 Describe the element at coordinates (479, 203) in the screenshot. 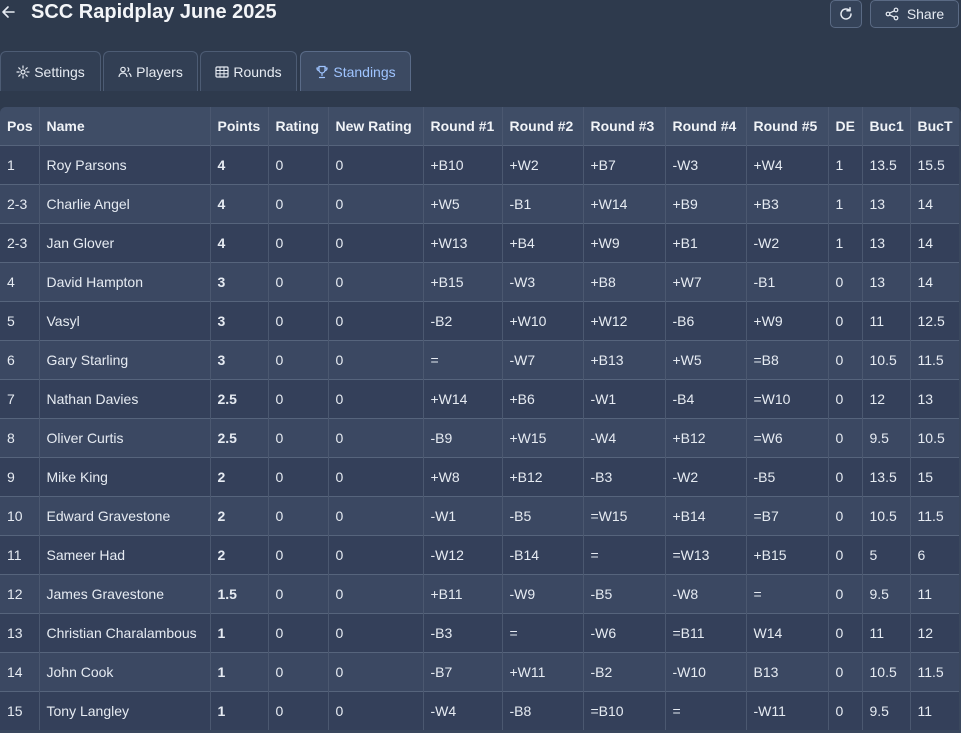

I see `table-row: 2-3 Charlie Angel 4 0 0 +W5 -B1 +W14 +B9 +B3 1 13 14` at that location.